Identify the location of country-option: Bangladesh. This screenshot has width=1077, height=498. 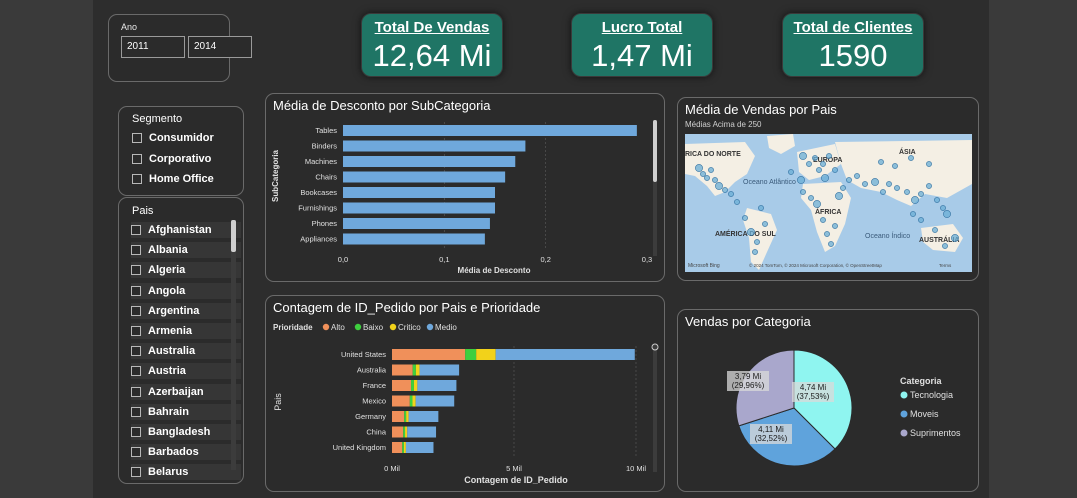
(186, 432).